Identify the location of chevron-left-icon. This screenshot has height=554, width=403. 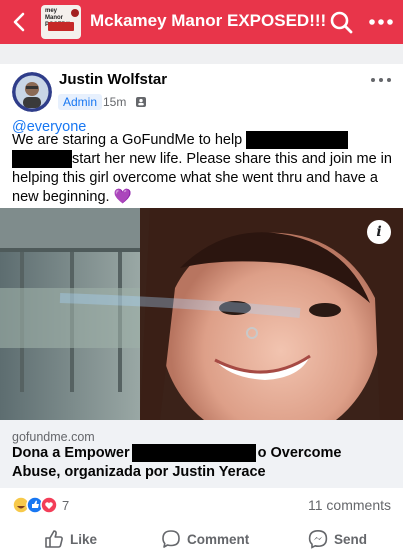
(19, 22).